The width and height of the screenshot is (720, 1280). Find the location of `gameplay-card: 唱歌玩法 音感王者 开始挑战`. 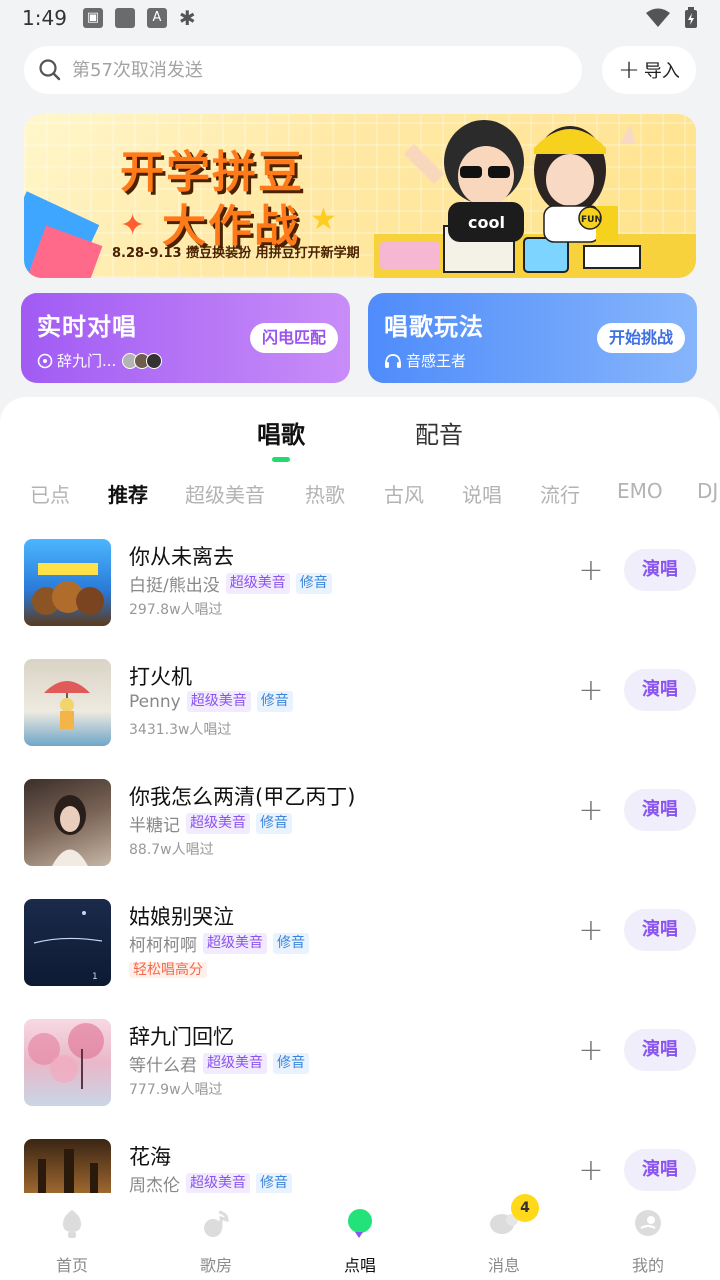

gameplay-card: 唱歌玩法 音感王者 开始挑战 is located at coordinates (532, 338).